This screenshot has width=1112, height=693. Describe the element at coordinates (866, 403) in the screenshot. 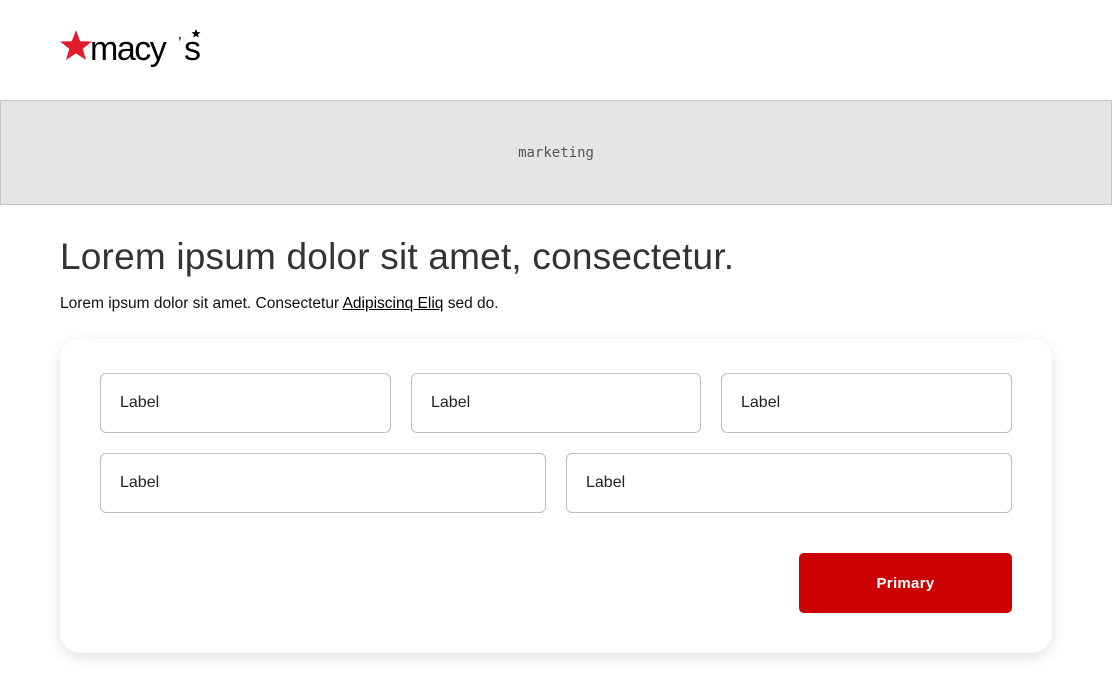

I see `text-field-3: Label` at that location.